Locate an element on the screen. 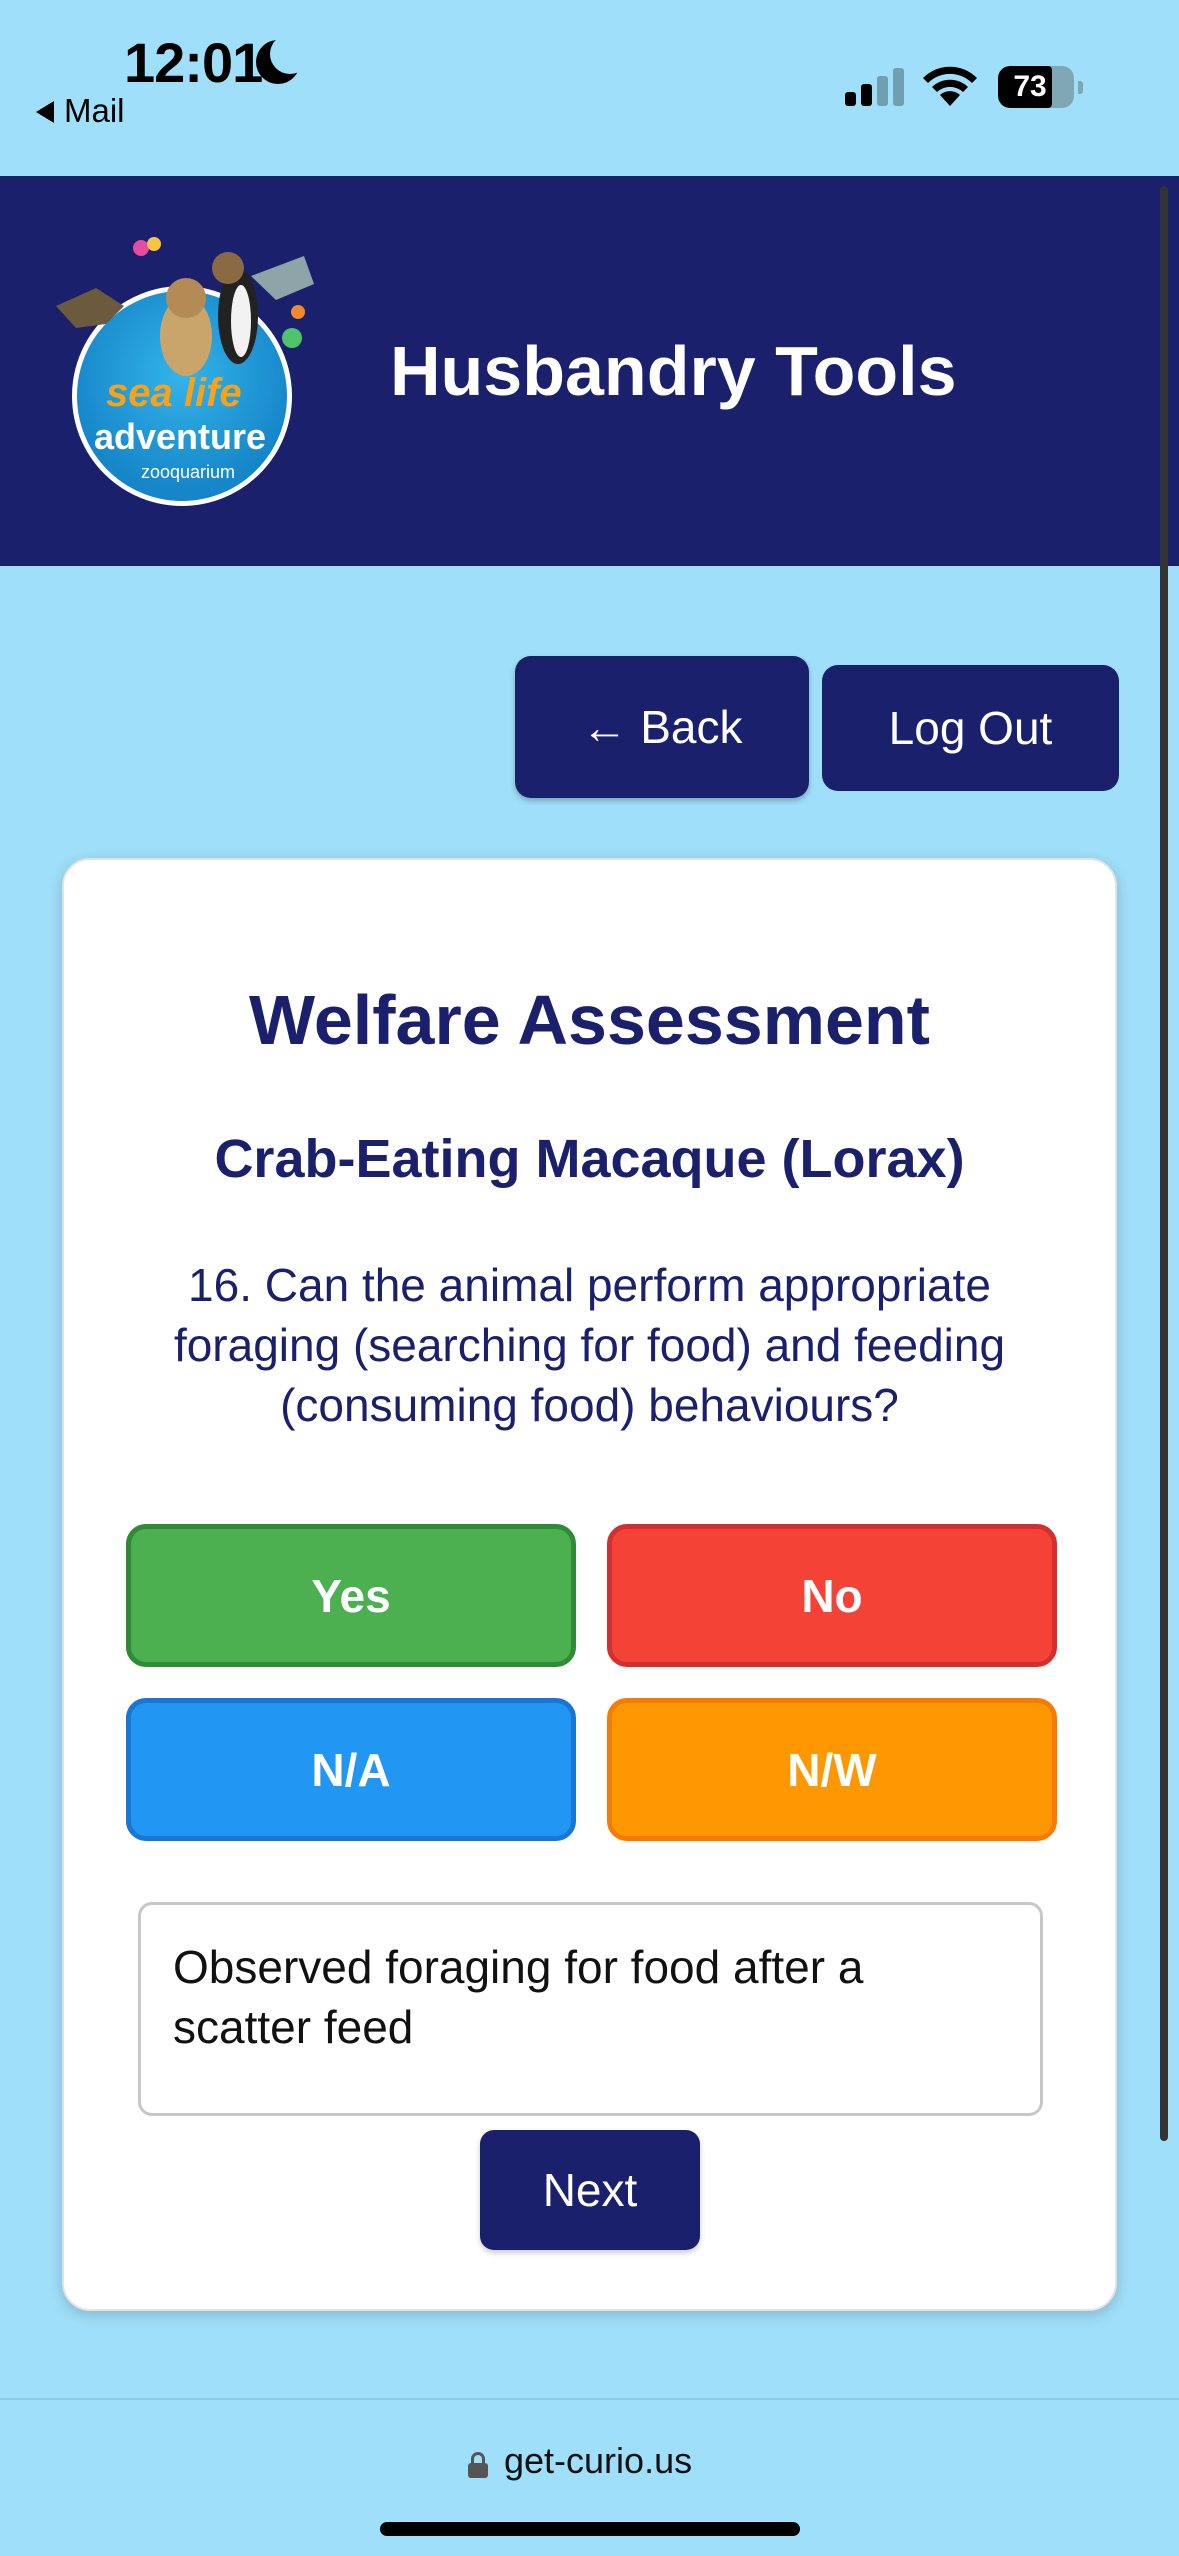 Image resolution: width=1179 pixels, height=2556 pixels. next-button: Next is located at coordinates (590, 2190).